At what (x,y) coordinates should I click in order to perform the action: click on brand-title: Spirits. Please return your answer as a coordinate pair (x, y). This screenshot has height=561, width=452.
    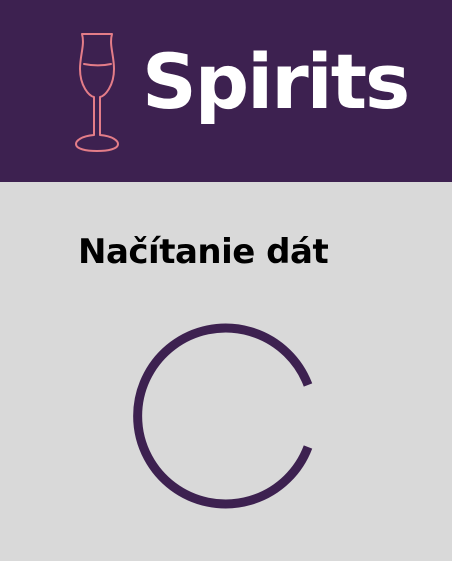
    Looking at the image, I should click on (276, 81).